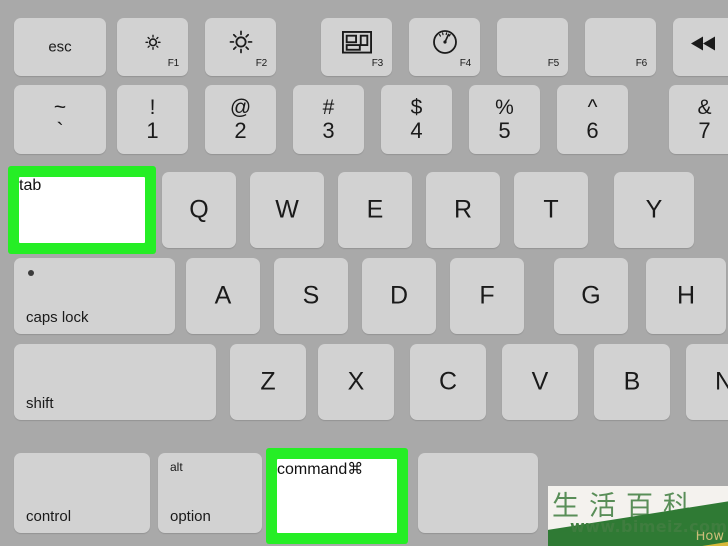  What do you see at coordinates (240, 107) in the screenshot?
I see `key-2-top: @` at bounding box center [240, 107].